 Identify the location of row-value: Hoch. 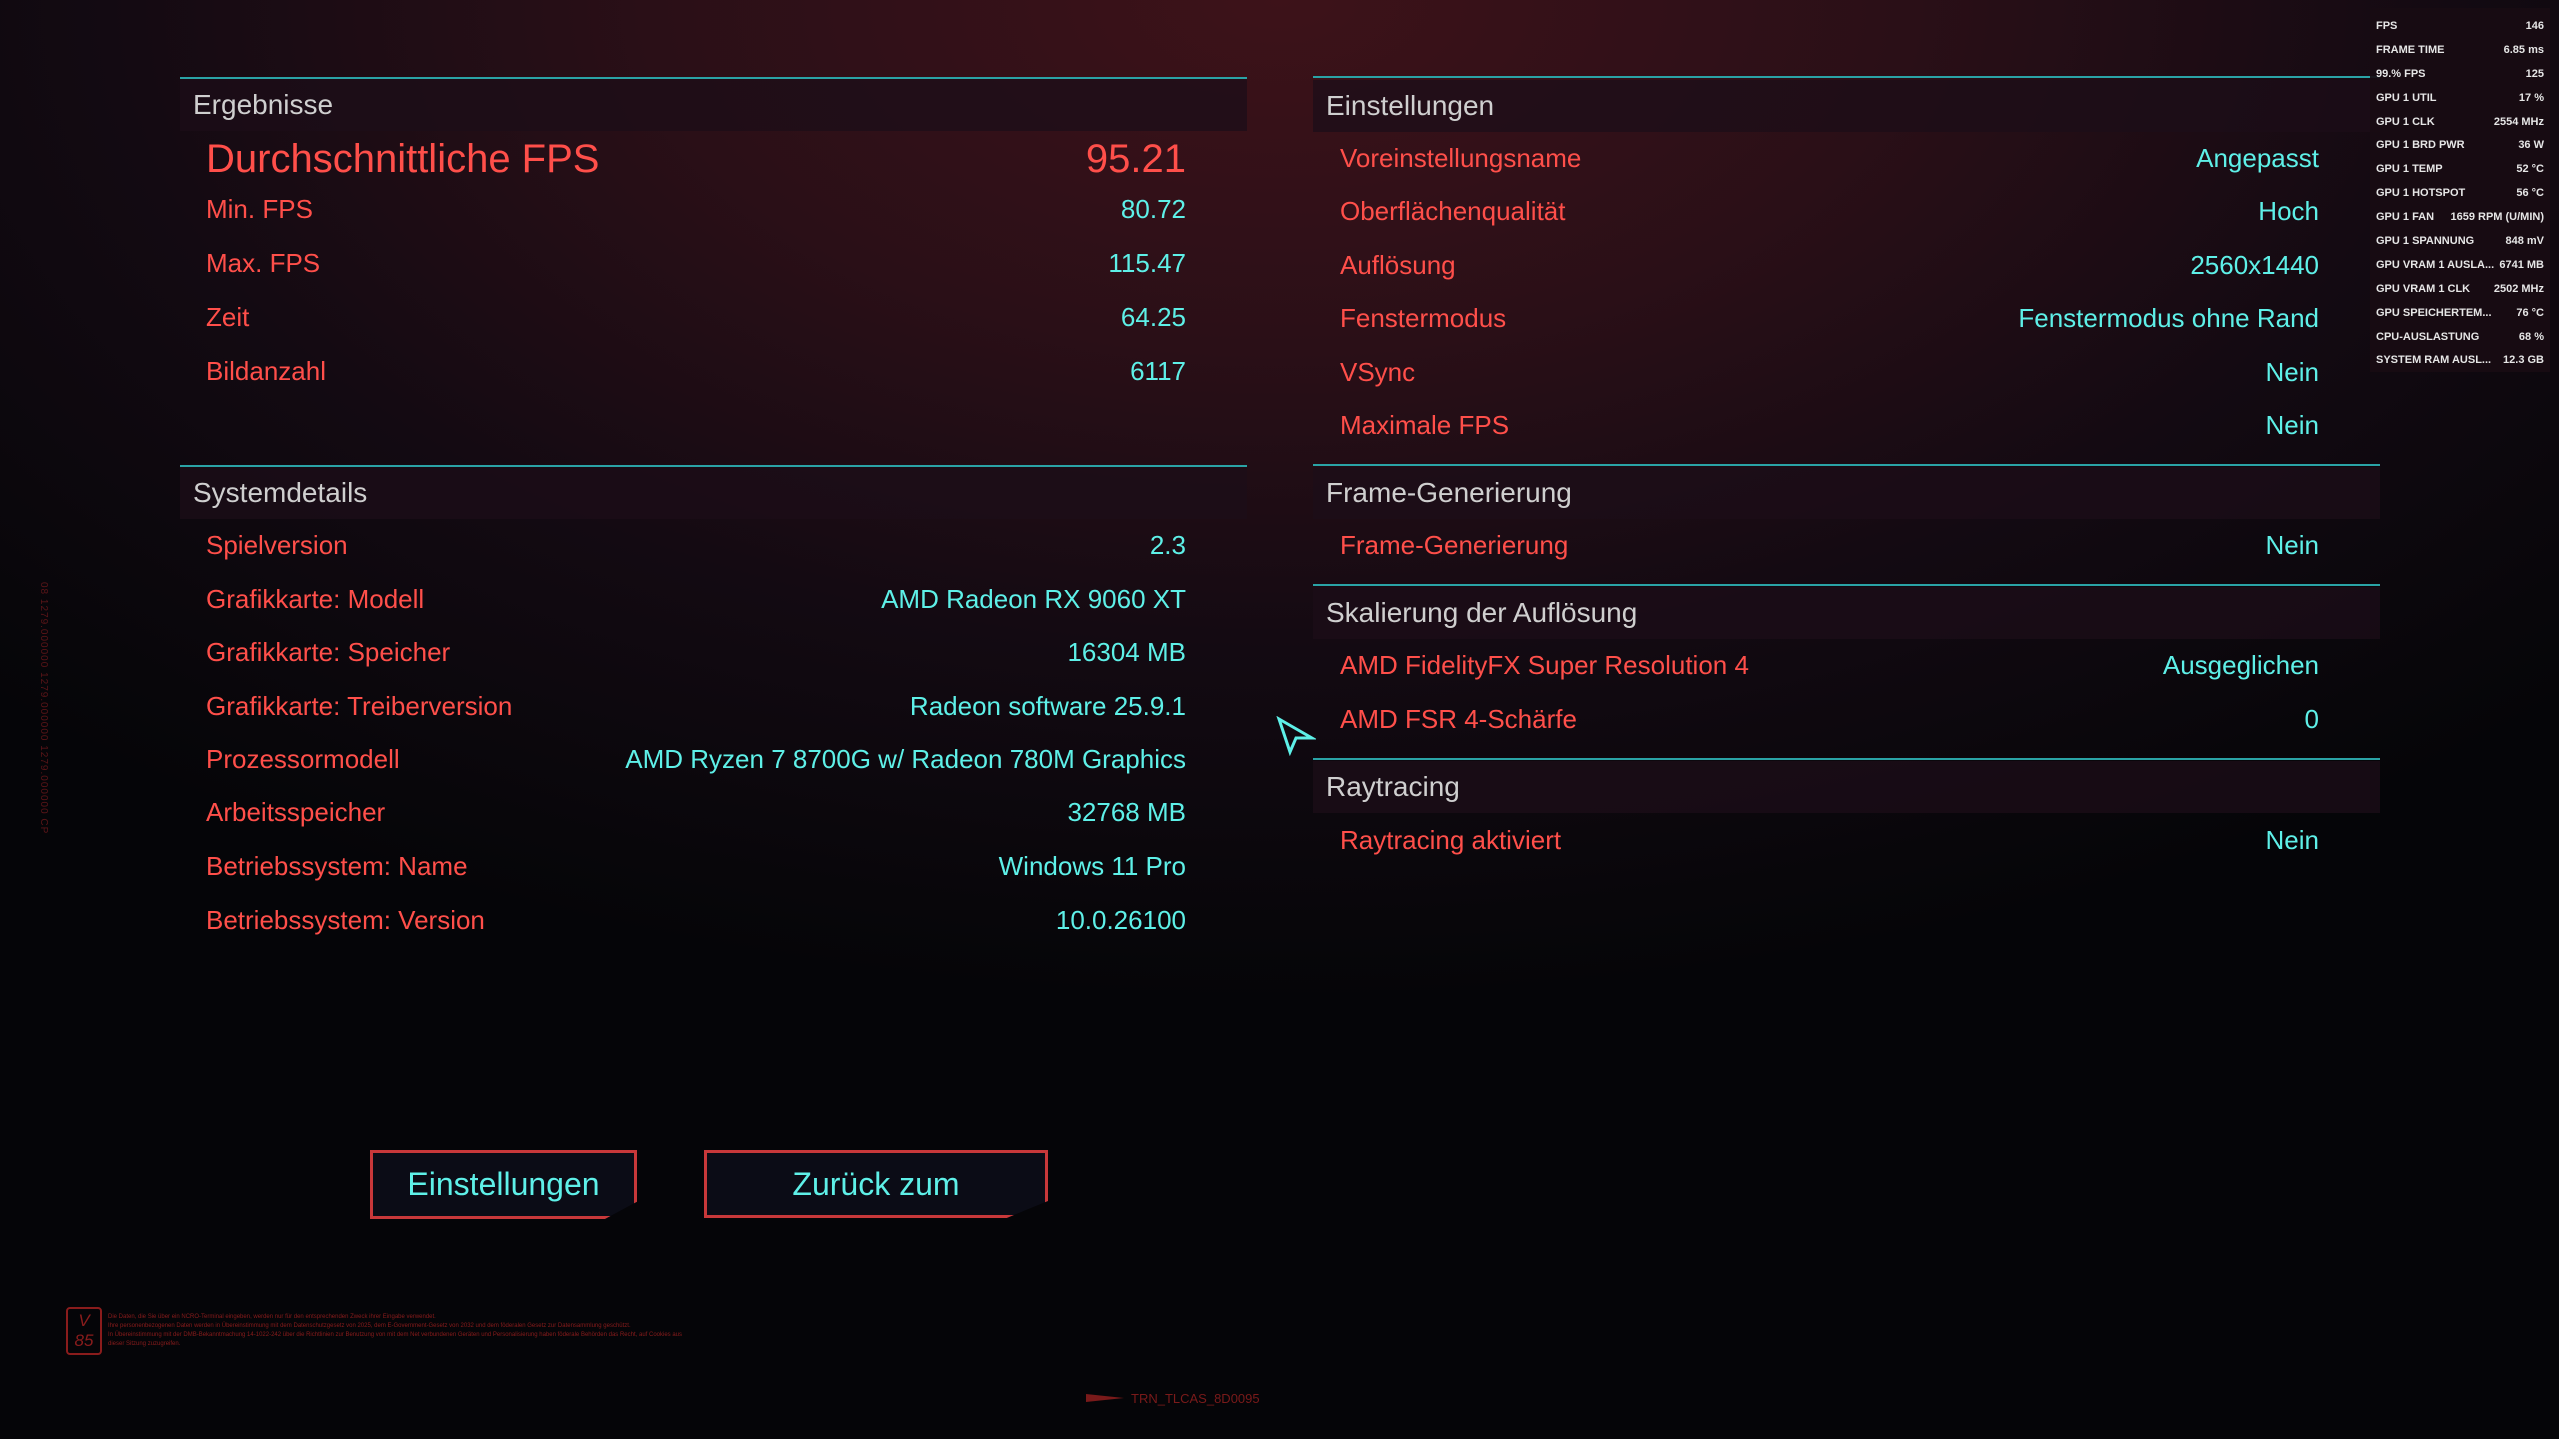
(2288, 211).